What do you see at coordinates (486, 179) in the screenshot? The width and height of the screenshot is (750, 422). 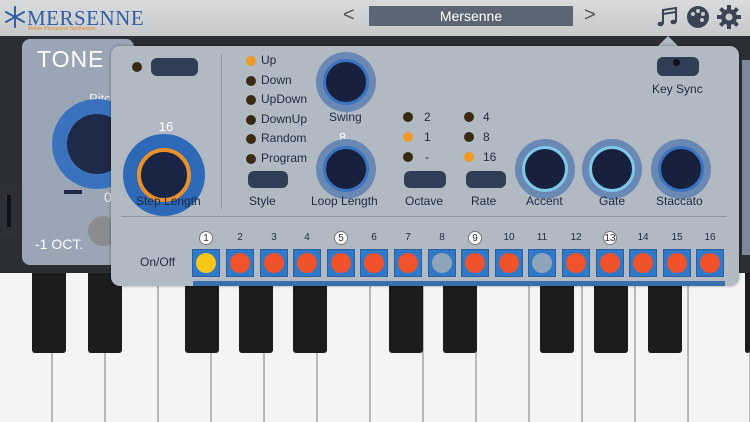 I see `rate-button` at bounding box center [486, 179].